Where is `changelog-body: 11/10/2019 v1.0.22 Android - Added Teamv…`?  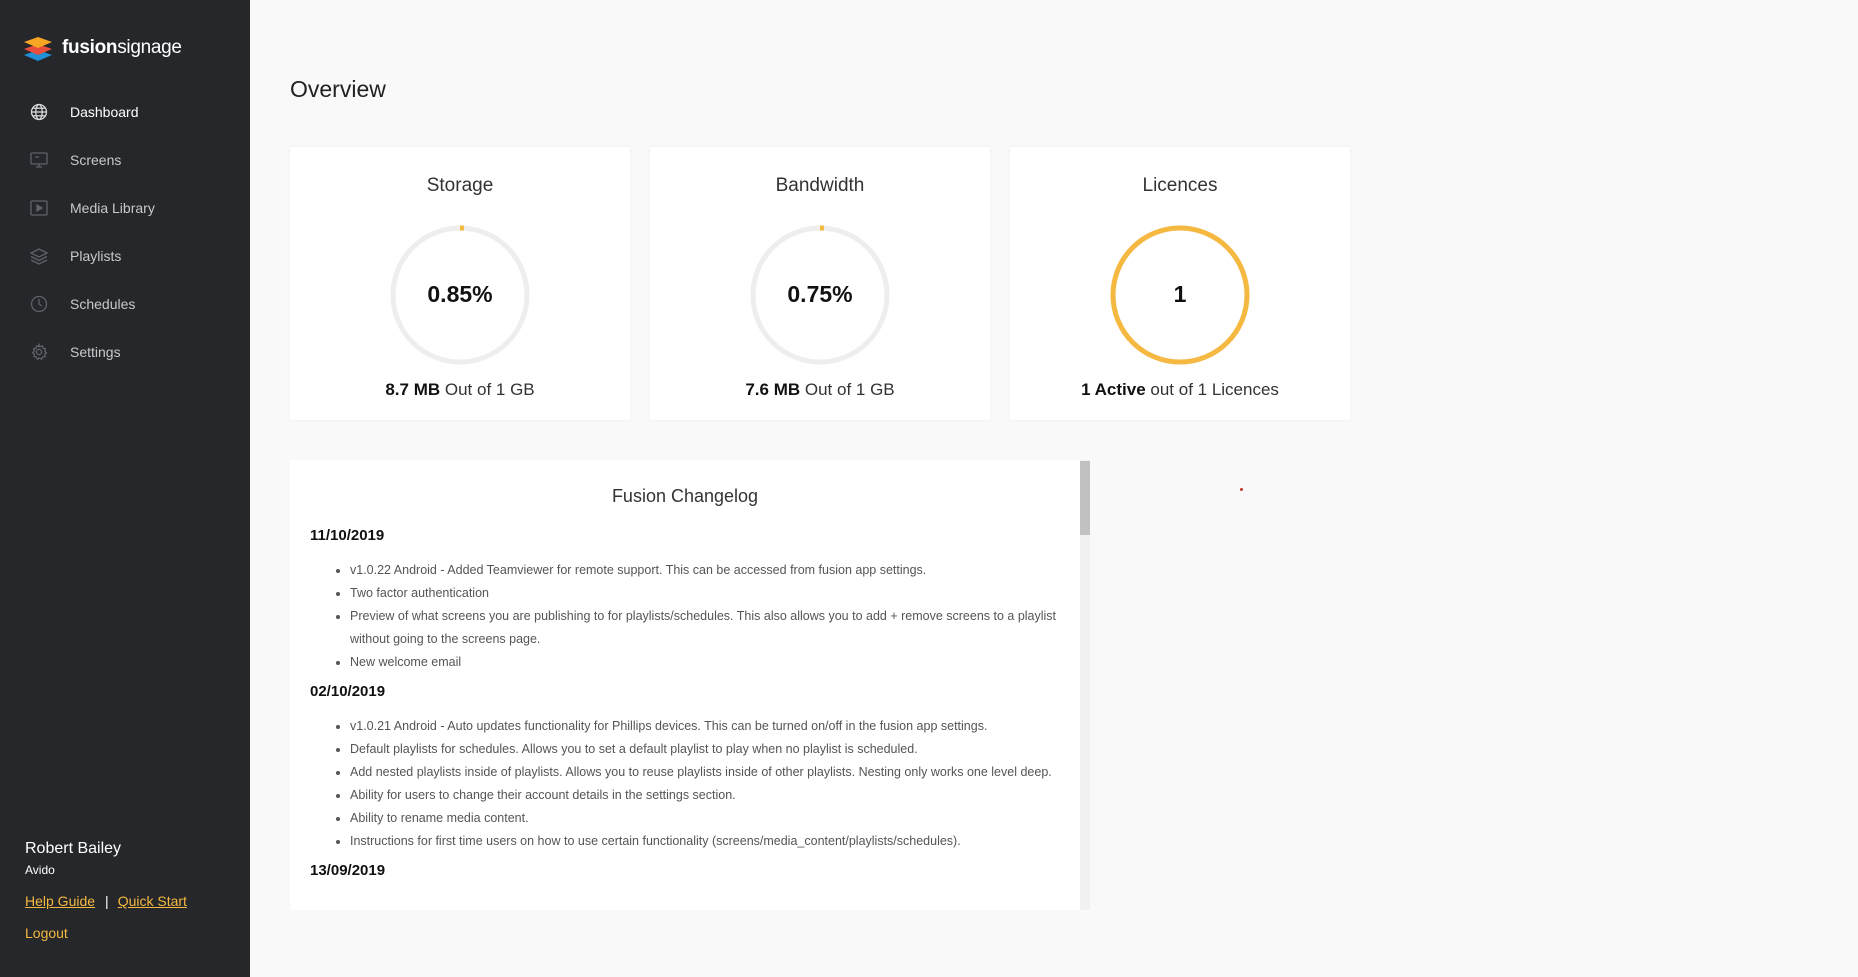 changelog-body: 11/10/2019 v1.0.22 Android - Added Teamv… is located at coordinates (690, 704).